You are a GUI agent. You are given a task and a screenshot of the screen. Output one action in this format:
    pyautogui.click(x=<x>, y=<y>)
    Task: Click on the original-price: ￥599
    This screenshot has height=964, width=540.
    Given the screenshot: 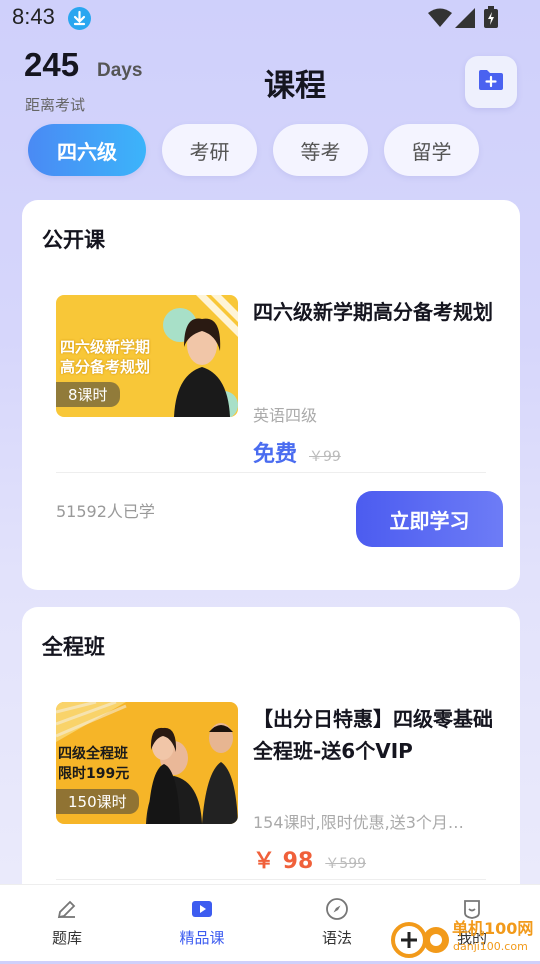 What is the action you would take?
    pyautogui.click(x=346, y=864)
    